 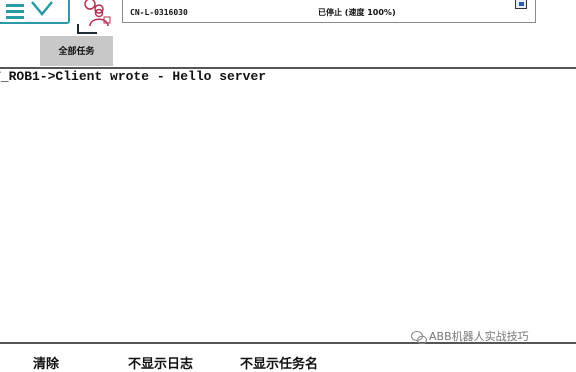 I want to click on tab-all-tasks: 全部任务, so click(x=76, y=51).